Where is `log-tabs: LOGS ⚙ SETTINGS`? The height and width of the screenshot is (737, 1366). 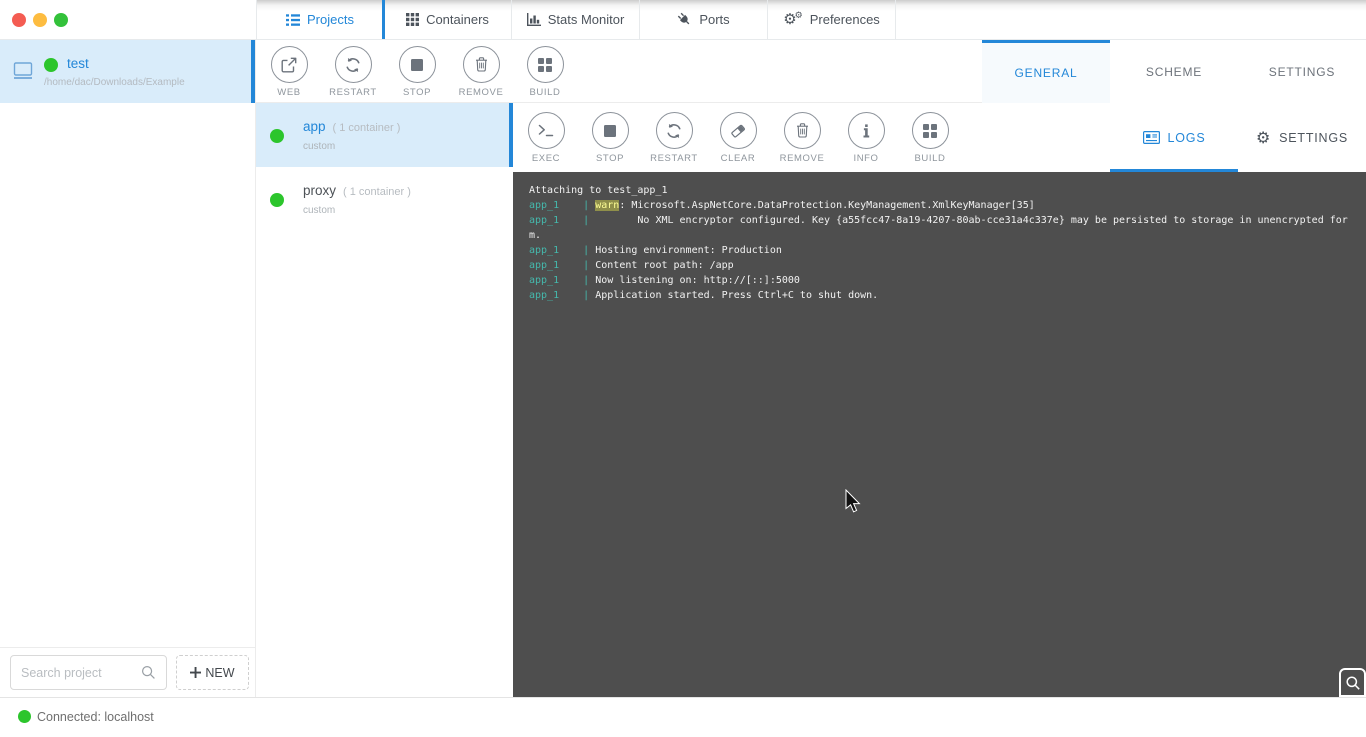
log-tabs: LOGS ⚙ SETTINGS is located at coordinates (1238, 137).